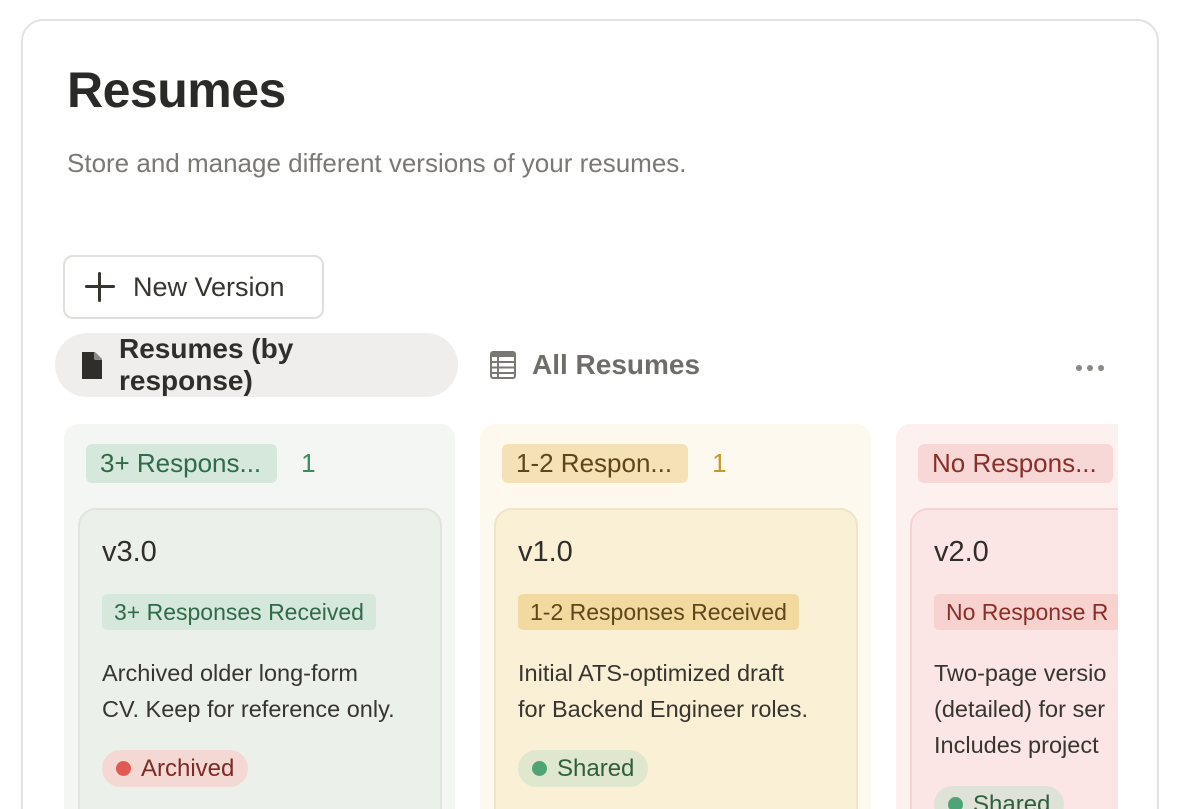 The image size is (1179, 809). I want to click on more-options-icon, so click(1090, 368).